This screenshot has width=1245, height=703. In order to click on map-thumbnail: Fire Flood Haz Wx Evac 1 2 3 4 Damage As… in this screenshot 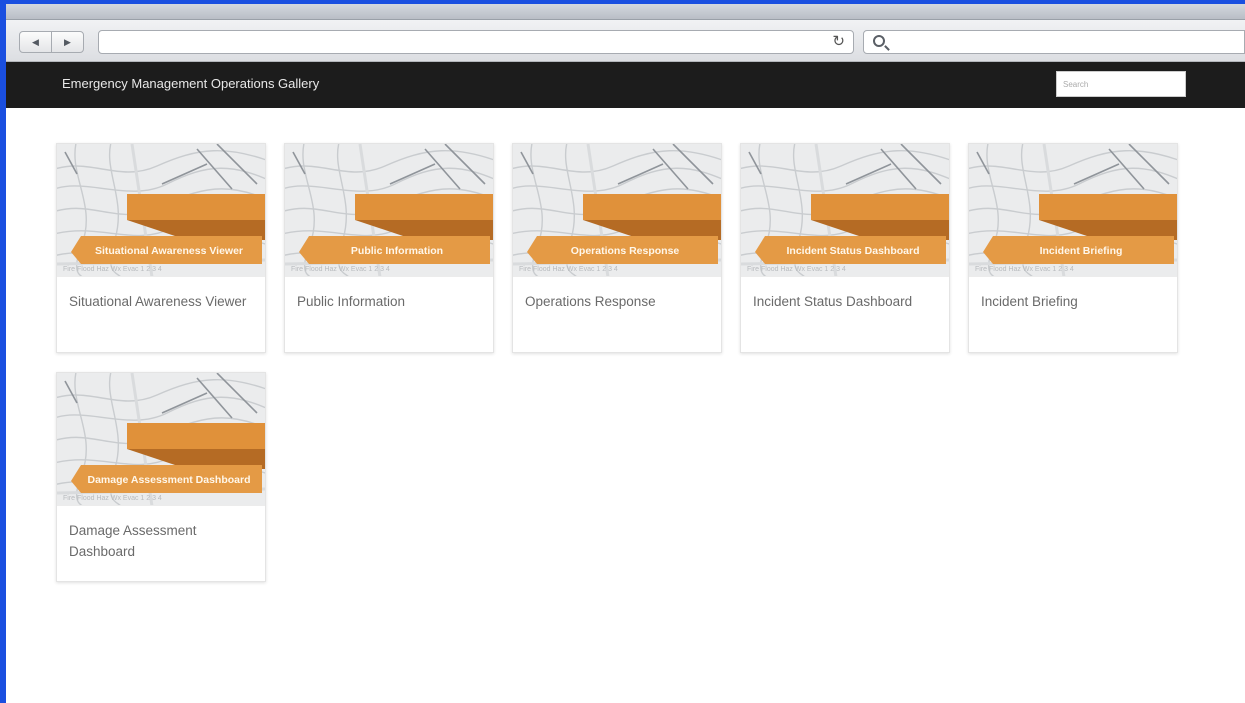, I will do `click(161, 439)`.